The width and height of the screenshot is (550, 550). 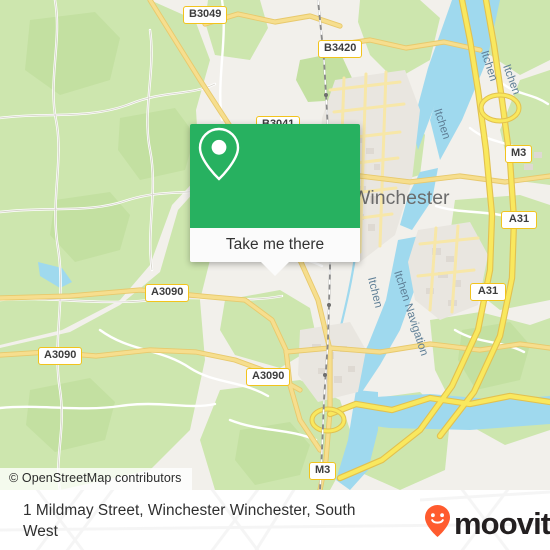 I want to click on moovit-wordmark: moovit, so click(x=502, y=523).